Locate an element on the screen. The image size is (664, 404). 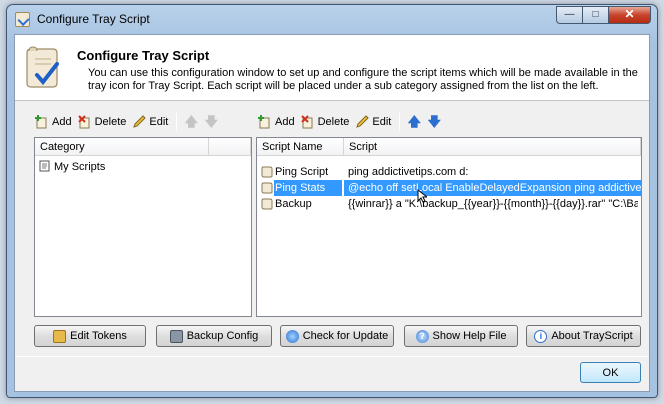
backup-drive-icon is located at coordinates (176, 336).